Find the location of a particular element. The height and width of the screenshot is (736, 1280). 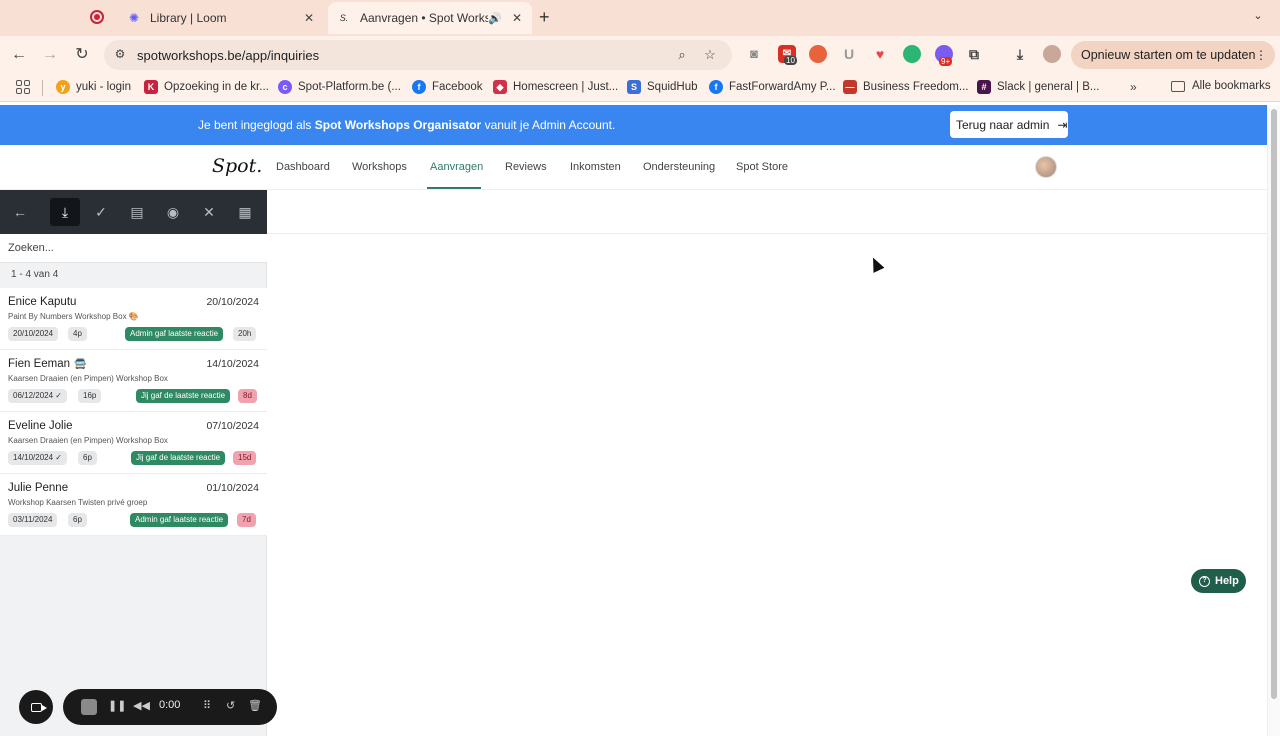

yuki-icon: y is located at coordinates (63, 87).